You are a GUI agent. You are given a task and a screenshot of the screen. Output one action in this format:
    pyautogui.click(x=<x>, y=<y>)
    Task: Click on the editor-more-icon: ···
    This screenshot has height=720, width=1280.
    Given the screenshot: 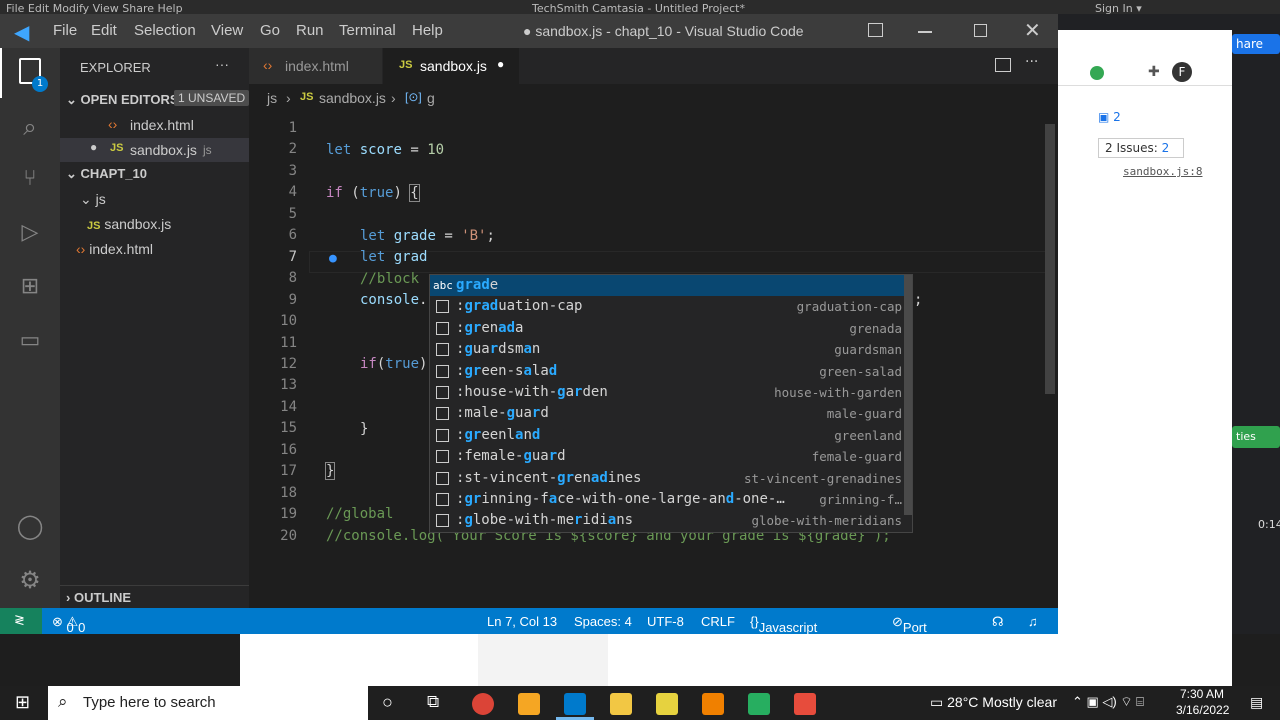 What is the action you would take?
    pyautogui.click(x=1031, y=62)
    